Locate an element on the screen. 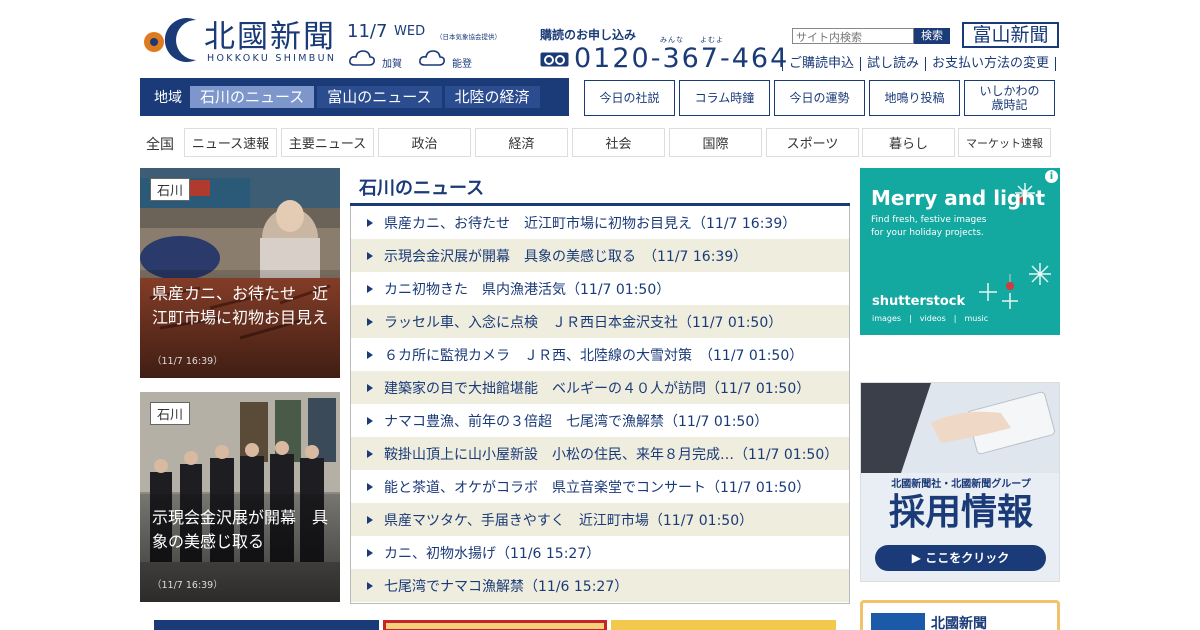 This screenshot has height=630, width=1200. news-headline: ナマコ豊漁、前年の３倍超 七尾湾で漁解禁（11/7 01:50） is located at coordinates (576, 421).